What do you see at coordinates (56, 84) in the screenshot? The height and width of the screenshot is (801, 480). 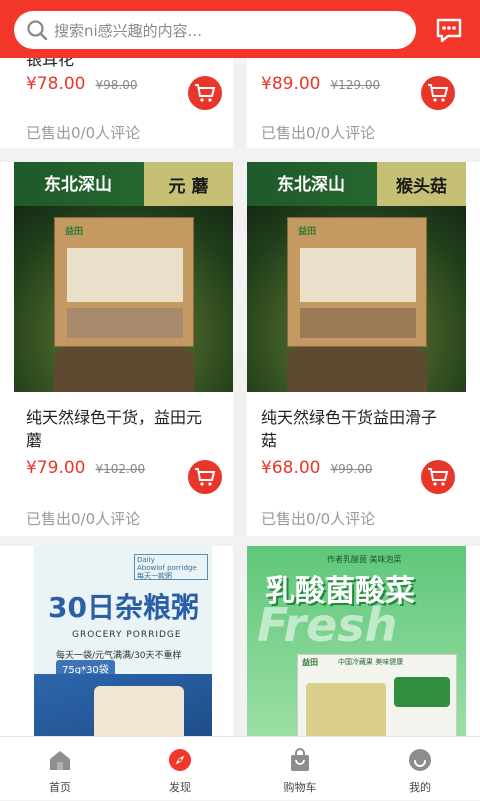 I see `current-price: ¥78.00` at bounding box center [56, 84].